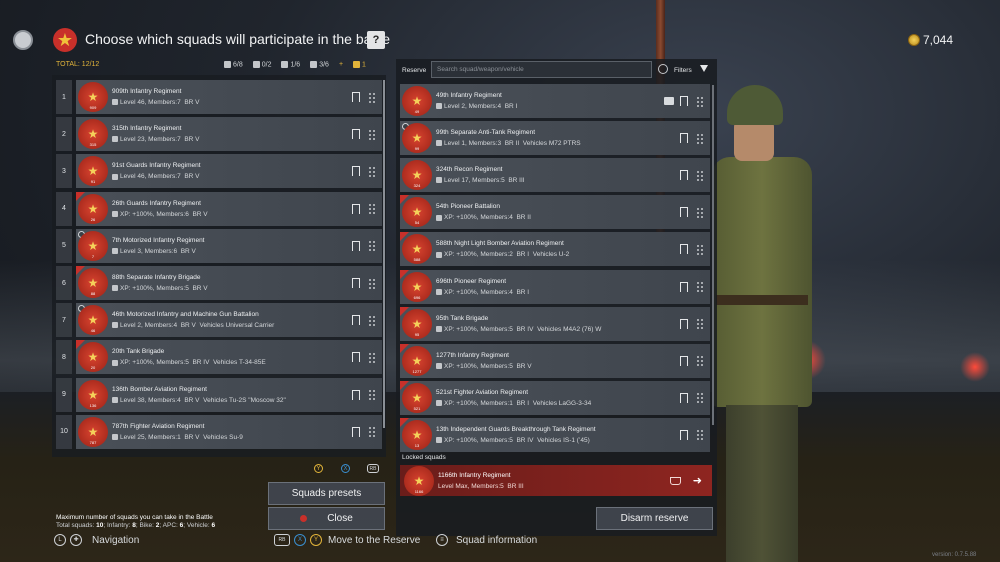 The height and width of the screenshot is (562, 1000). I want to click on disarm-reserve-button: Disarm reserve, so click(654, 518).